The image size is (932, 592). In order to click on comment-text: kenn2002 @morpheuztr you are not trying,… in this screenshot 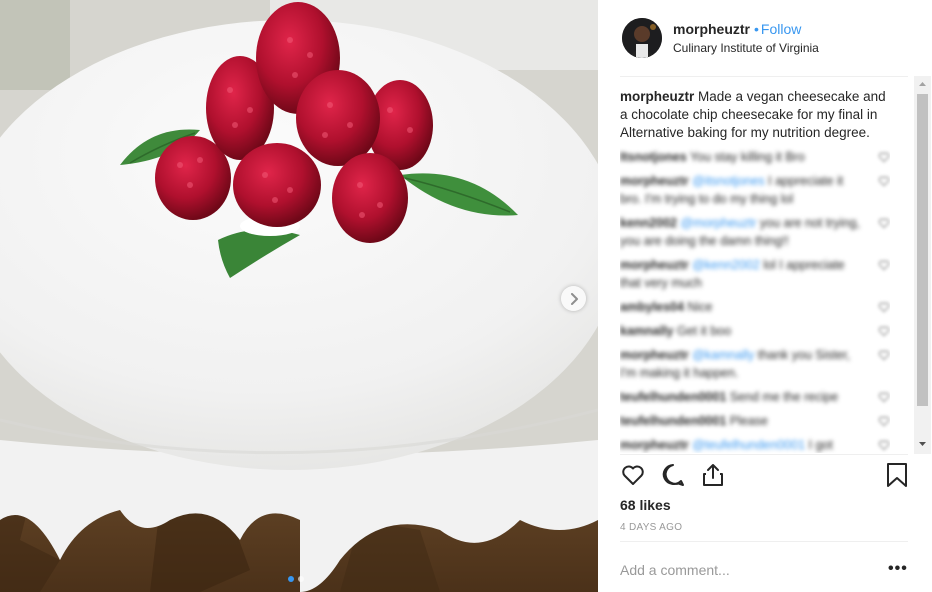, I will do `click(740, 232)`.